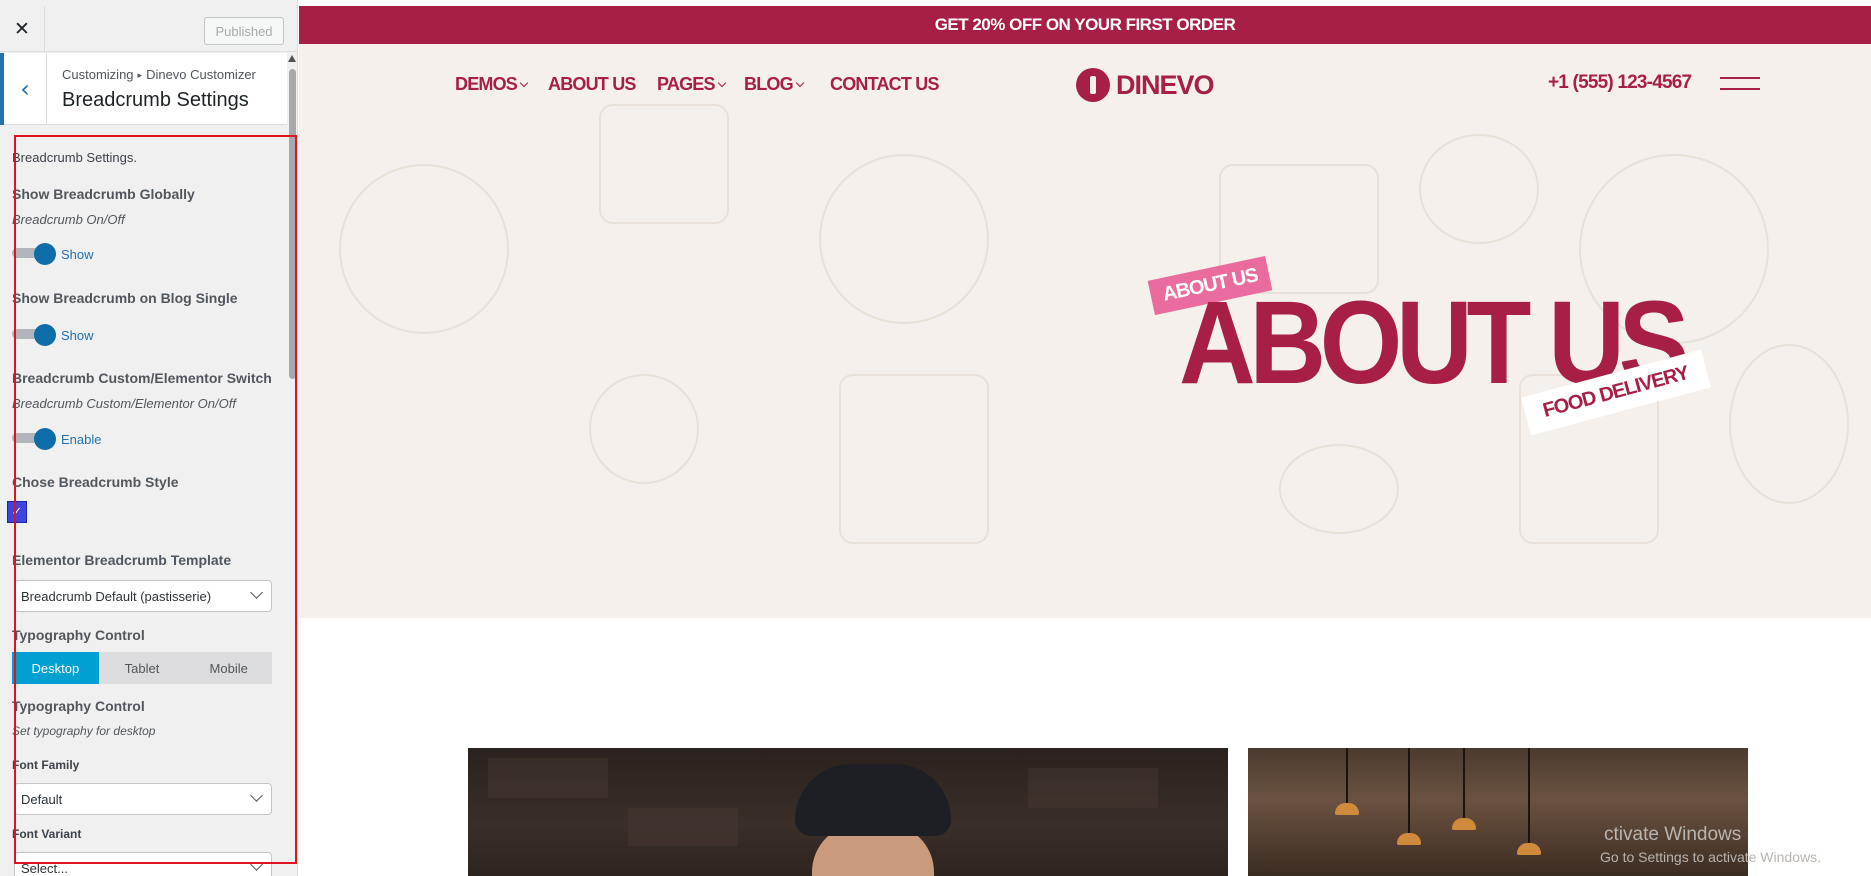  What do you see at coordinates (55, 668) in the screenshot?
I see `tab-desktop: Desktop` at bounding box center [55, 668].